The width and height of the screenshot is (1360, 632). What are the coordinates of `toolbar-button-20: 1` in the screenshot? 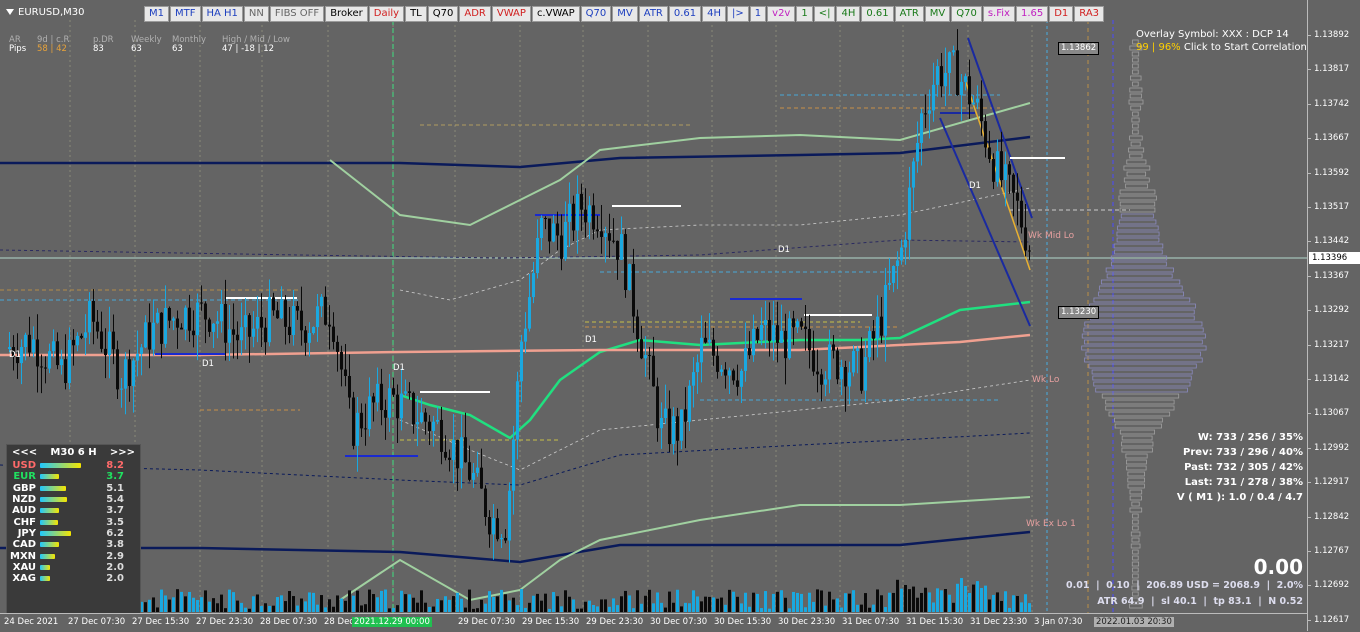 It's located at (804, 14).